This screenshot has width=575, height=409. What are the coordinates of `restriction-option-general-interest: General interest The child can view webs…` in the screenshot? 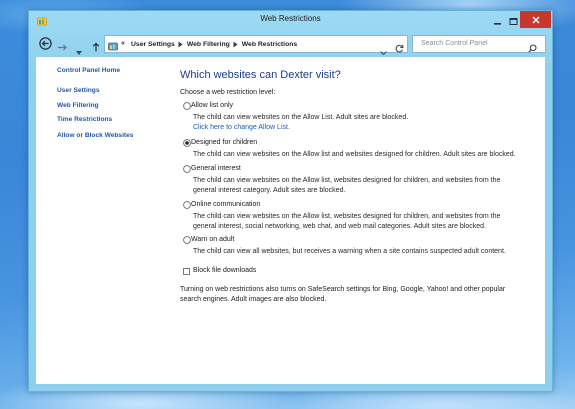 It's located at (360, 184).